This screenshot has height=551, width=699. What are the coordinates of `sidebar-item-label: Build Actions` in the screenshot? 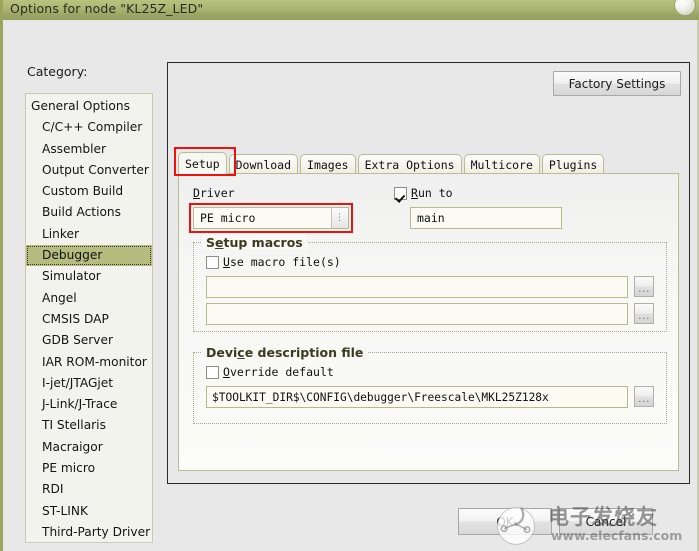 It's located at (81, 212).